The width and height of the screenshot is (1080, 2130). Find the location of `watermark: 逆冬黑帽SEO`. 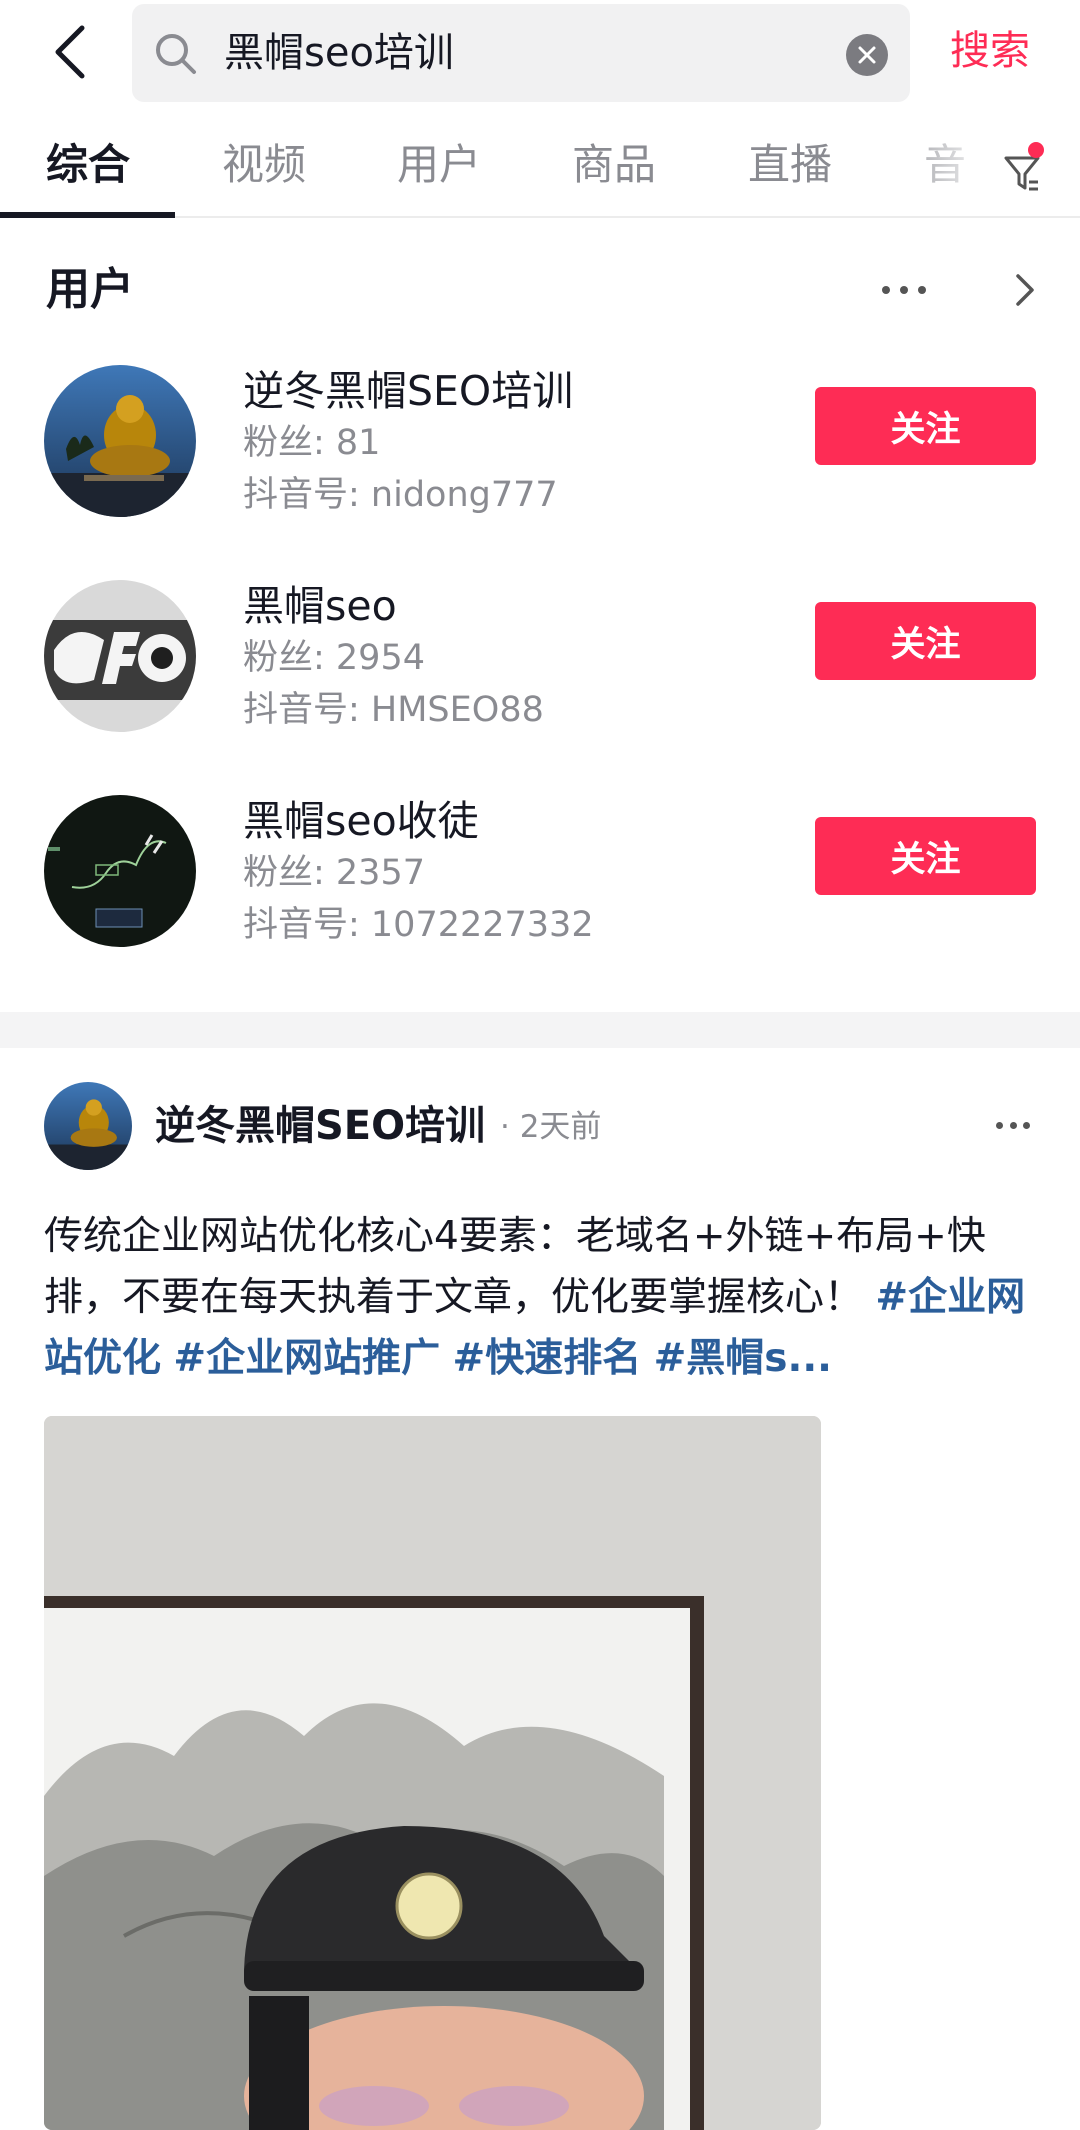

watermark: 逆冬黑帽SEO is located at coordinates (949, 2115).